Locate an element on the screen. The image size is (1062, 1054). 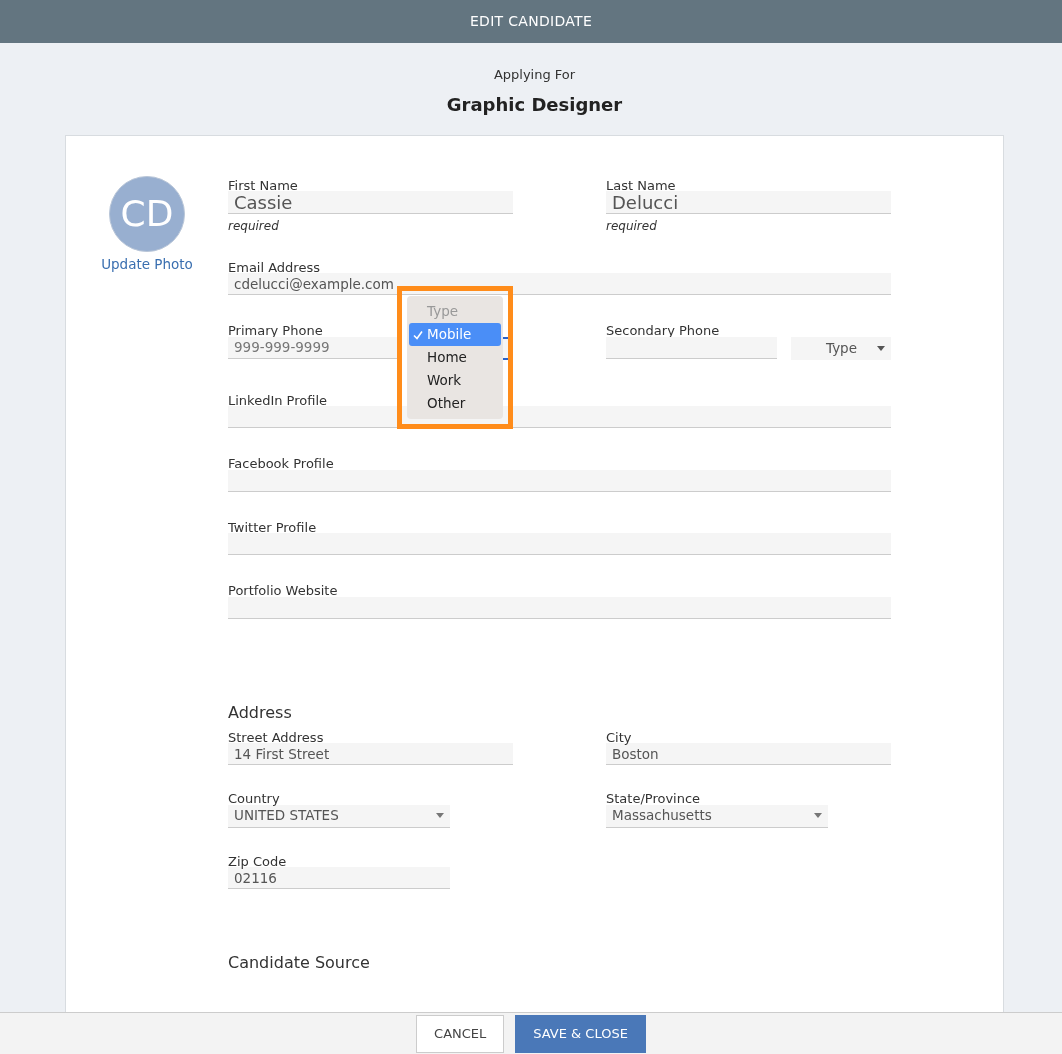
field-label: City is located at coordinates (619, 737).